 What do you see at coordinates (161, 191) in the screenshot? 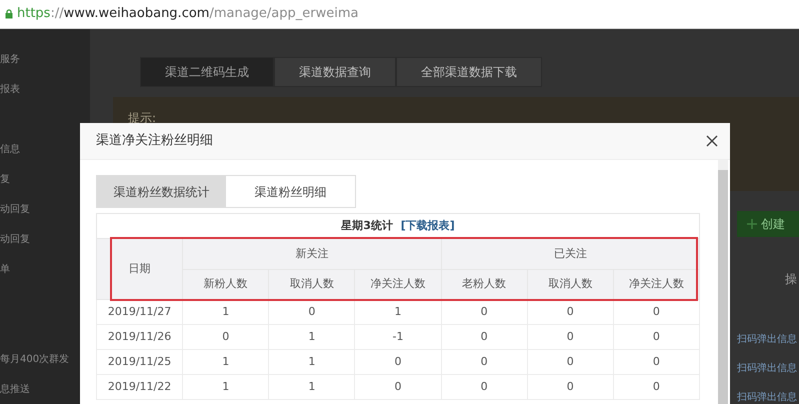
I see `modal-tab: 渠道粉丝数据统计` at bounding box center [161, 191].